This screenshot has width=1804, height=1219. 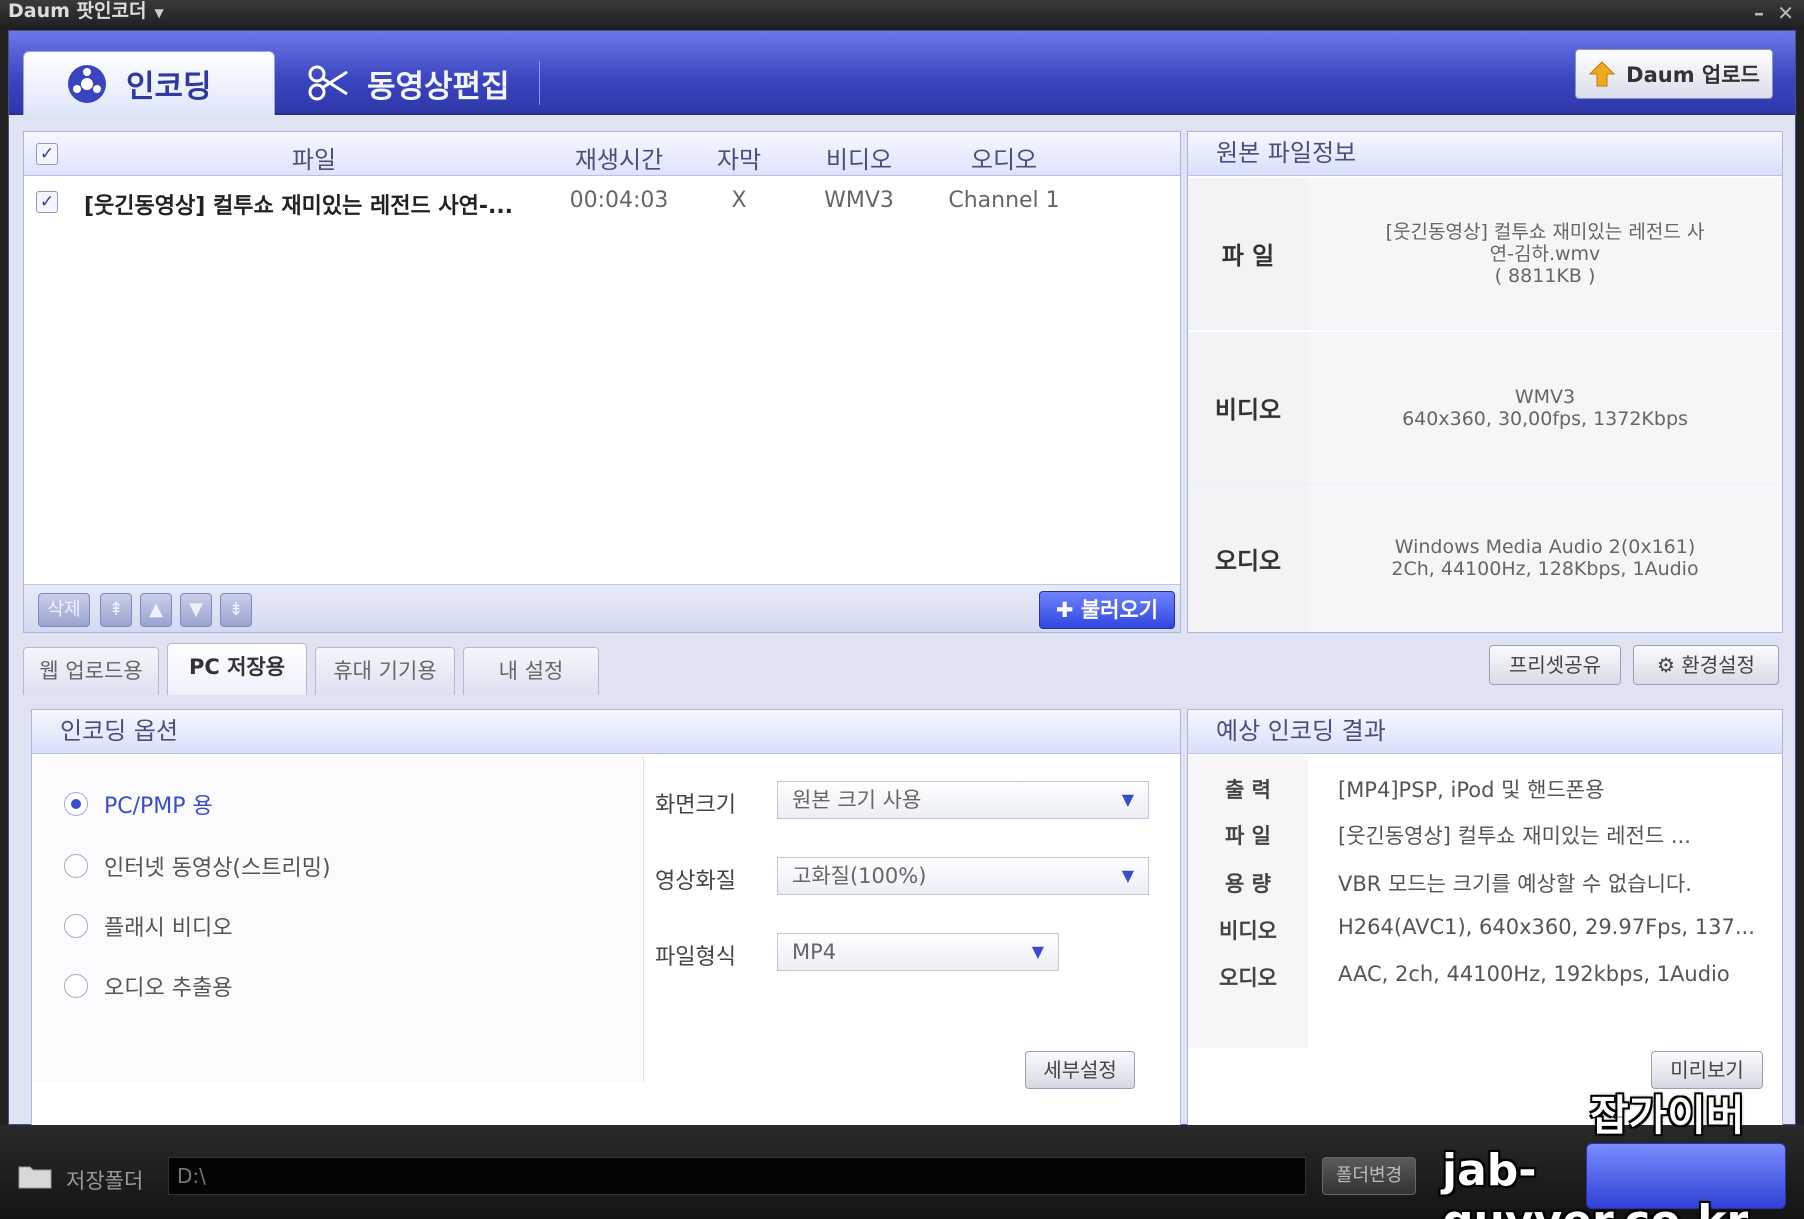 I want to click on radio-flash-video-button, so click(x=76, y=926).